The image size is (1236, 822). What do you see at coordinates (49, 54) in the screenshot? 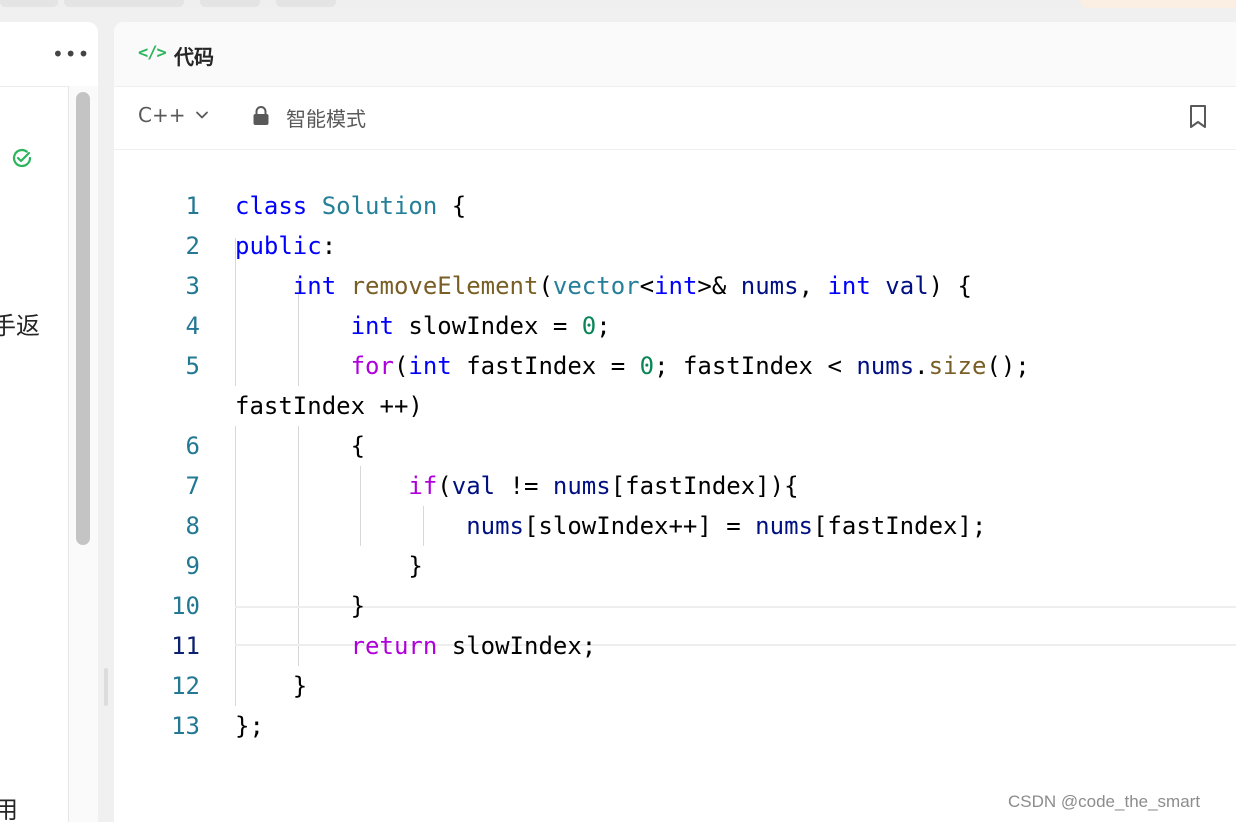
I see `description-panel-header: •••` at bounding box center [49, 54].